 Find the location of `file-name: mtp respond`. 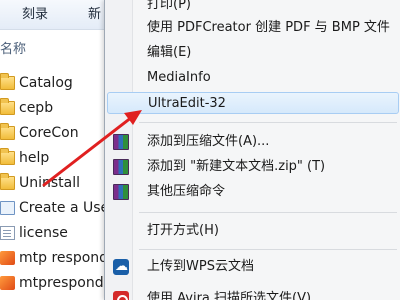

file-name: mtp respond is located at coordinates (64, 257).